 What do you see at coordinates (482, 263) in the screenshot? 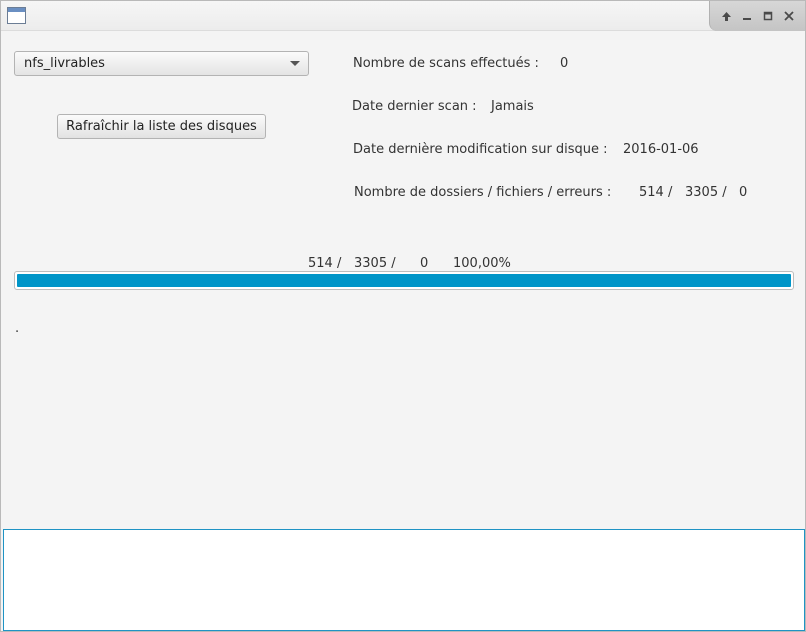
I see `progress-percent-text: 100,00%` at bounding box center [482, 263].